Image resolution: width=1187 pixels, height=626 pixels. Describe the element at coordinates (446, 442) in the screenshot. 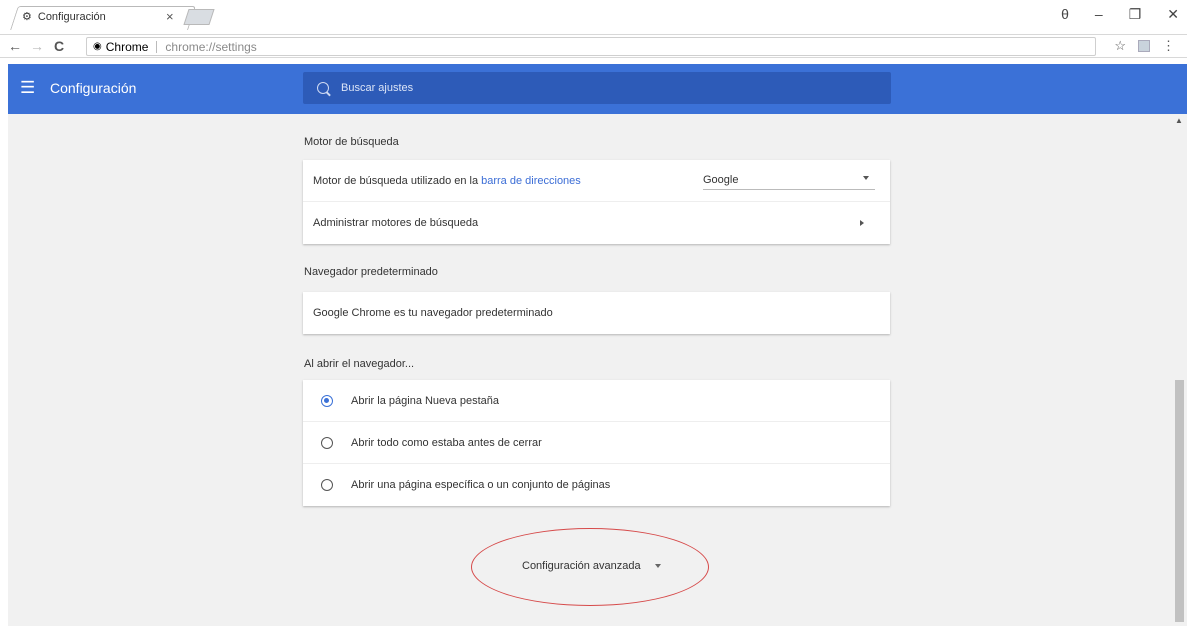

I see `startup-option-label: Abrir todo como estaba antes de cerrar` at that location.